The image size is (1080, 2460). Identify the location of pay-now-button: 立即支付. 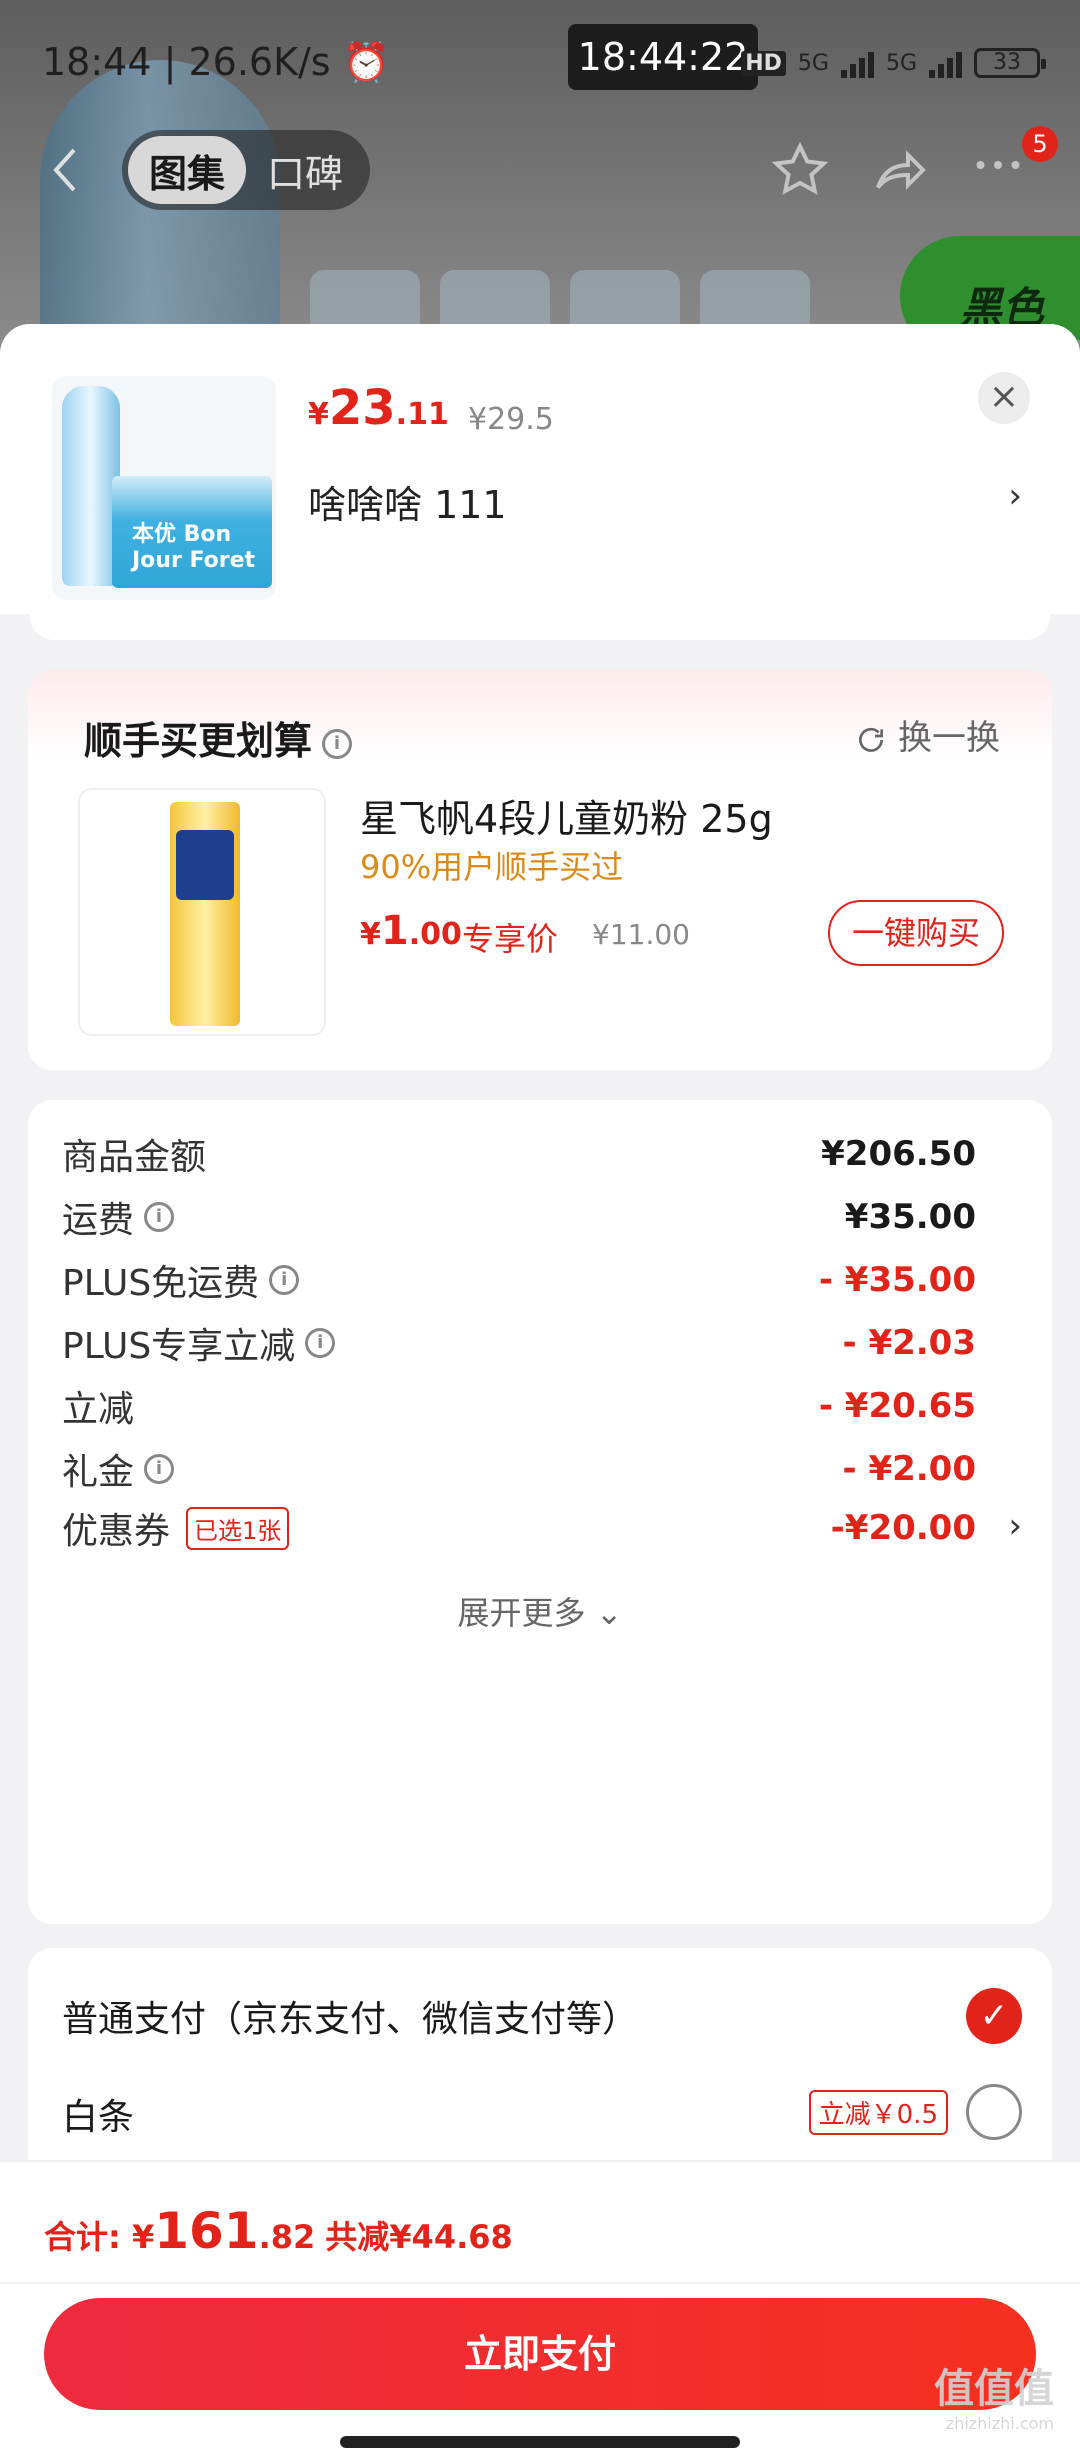
(540, 2354).